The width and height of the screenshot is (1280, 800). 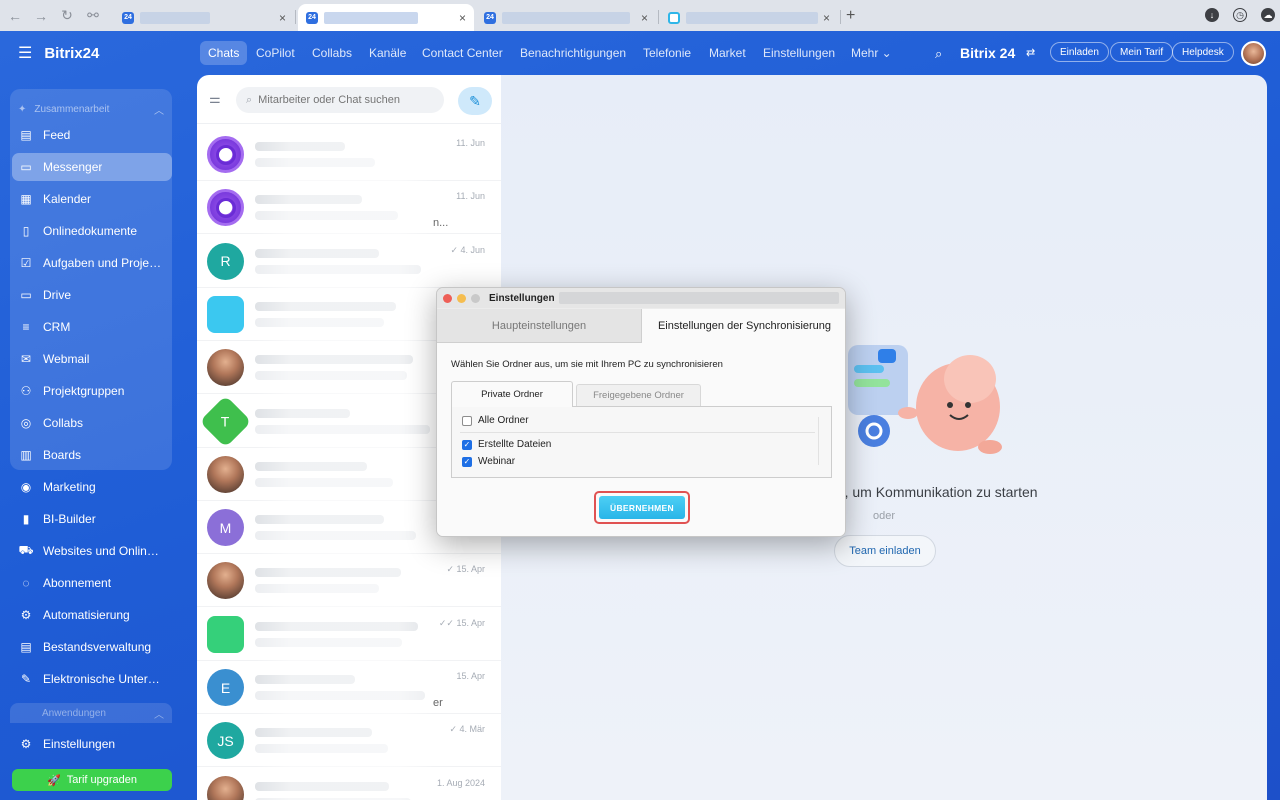 What do you see at coordinates (93, 16) in the screenshot?
I see `link-icon: ⚯` at bounding box center [93, 16].